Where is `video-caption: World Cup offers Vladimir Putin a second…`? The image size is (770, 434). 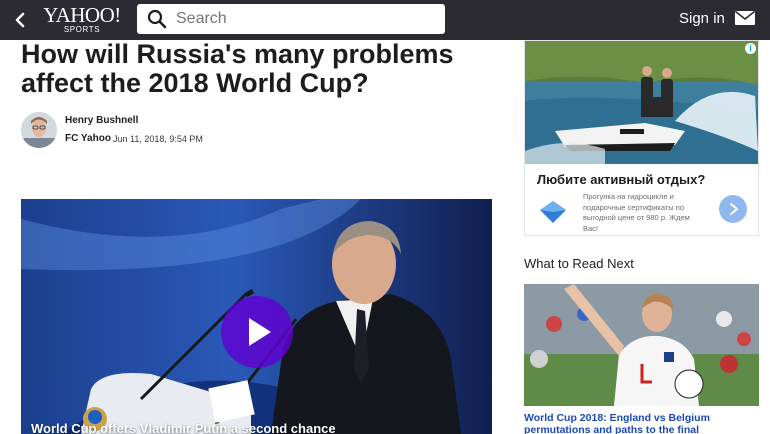
video-caption: World Cup offers Vladimir Putin a second… is located at coordinates (183, 427).